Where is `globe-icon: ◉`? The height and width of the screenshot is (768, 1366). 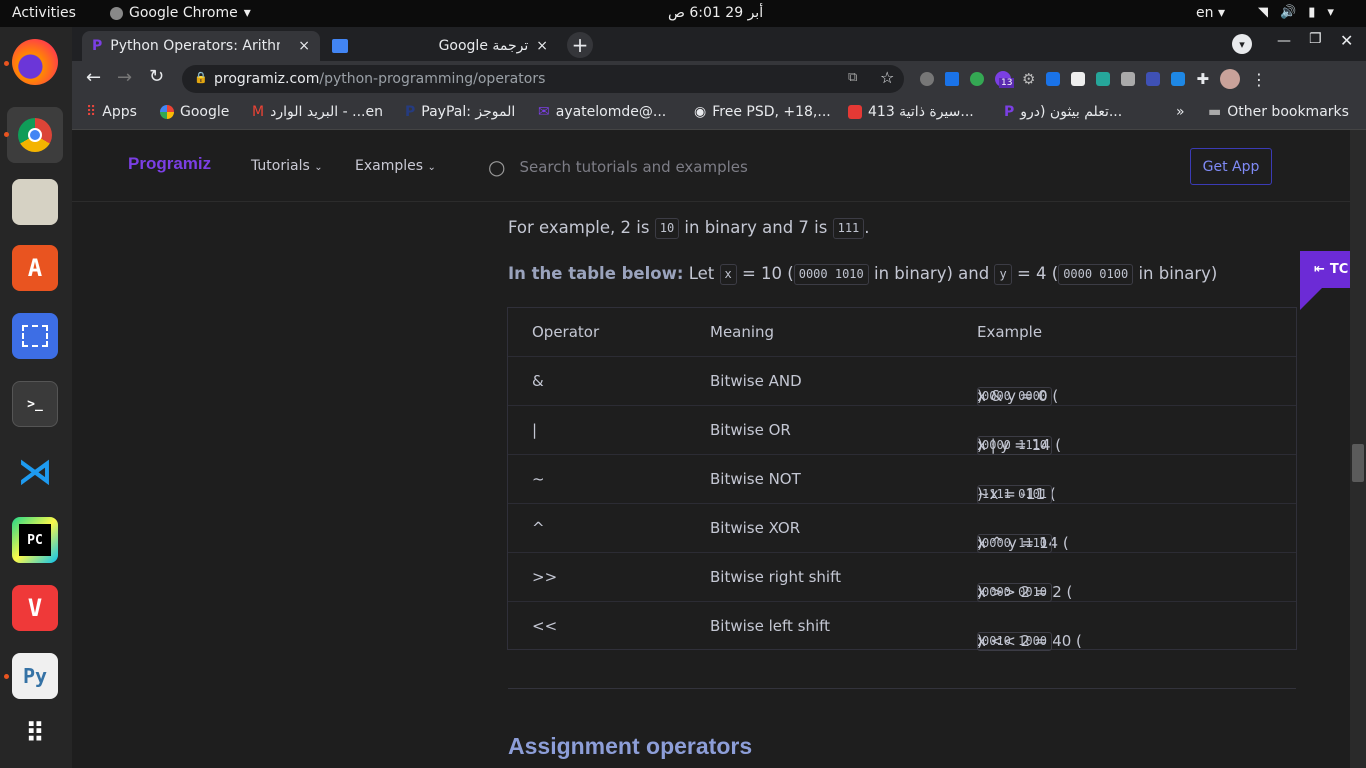 globe-icon: ◉ is located at coordinates (700, 112).